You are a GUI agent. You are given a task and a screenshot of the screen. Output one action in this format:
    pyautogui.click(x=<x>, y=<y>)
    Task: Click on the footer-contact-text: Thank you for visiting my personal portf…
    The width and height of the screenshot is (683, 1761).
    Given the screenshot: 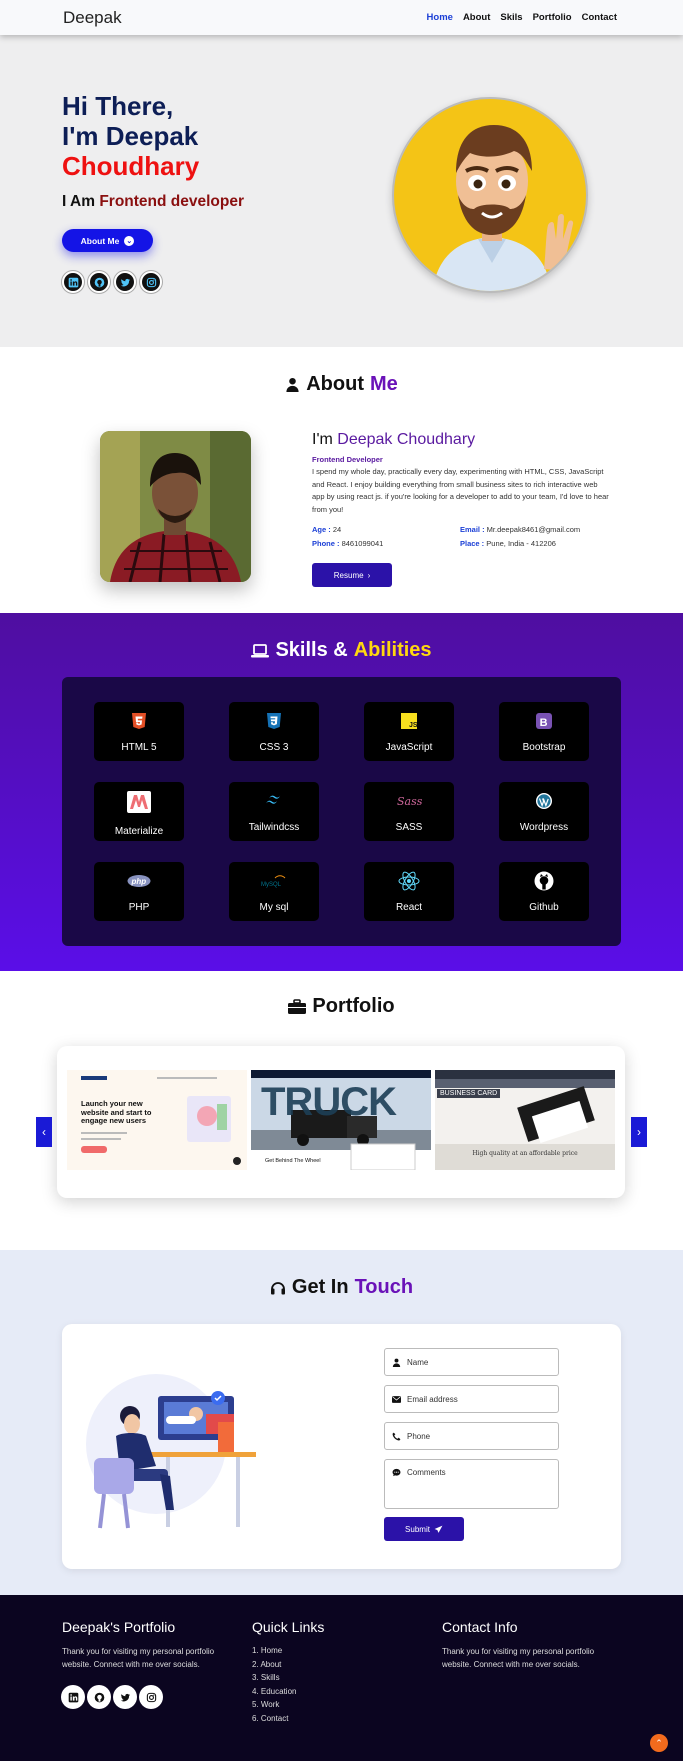 What is the action you would take?
    pyautogui.click(x=518, y=1658)
    